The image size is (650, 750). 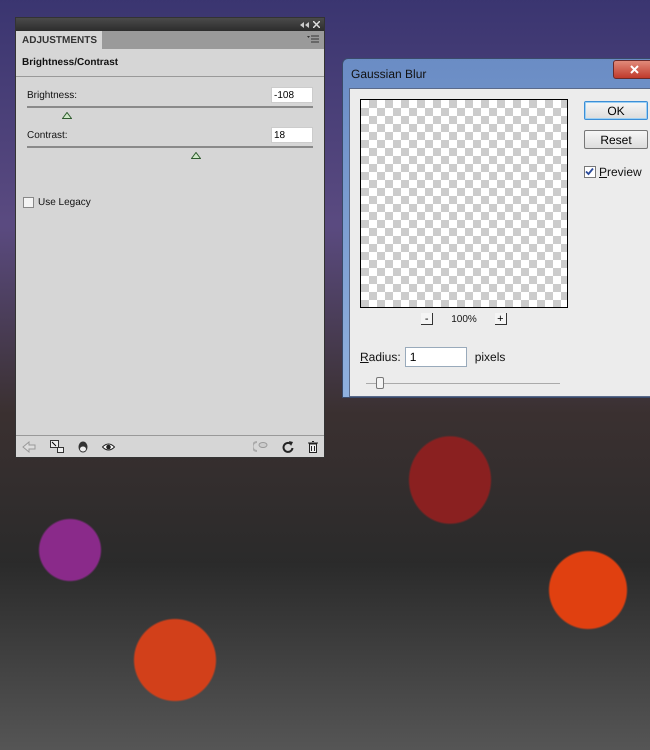 What do you see at coordinates (292, 95) in the screenshot?
I see `value-field: -108` at bounding box center [292, 95].